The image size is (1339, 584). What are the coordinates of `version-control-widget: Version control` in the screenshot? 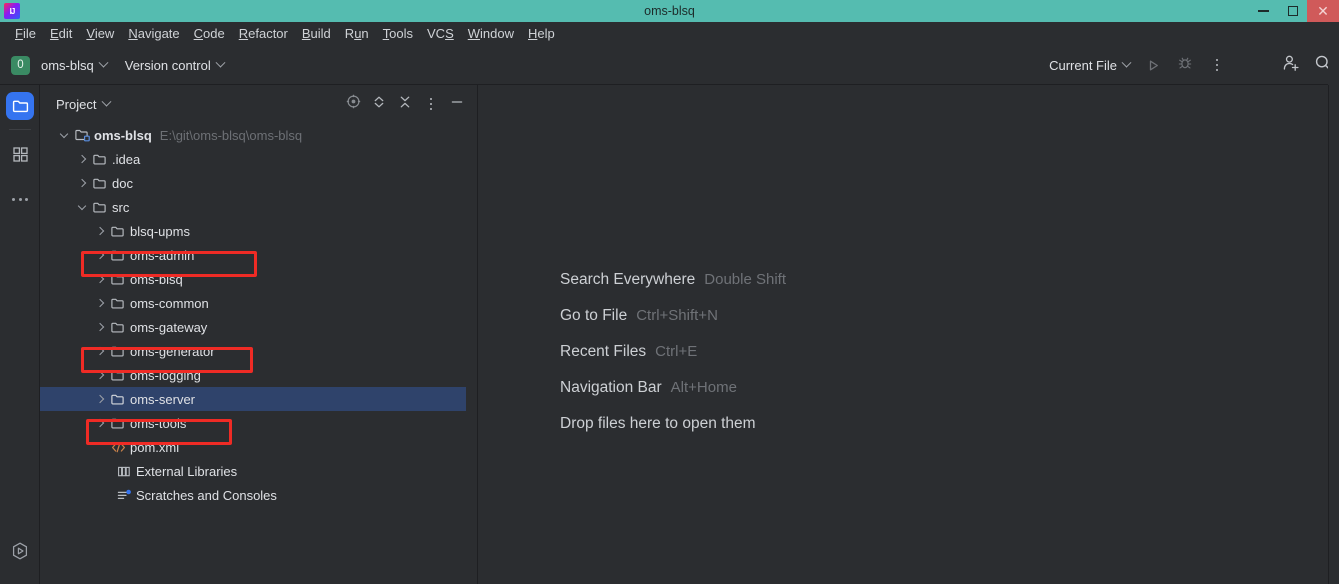 It's located at (174, 65).